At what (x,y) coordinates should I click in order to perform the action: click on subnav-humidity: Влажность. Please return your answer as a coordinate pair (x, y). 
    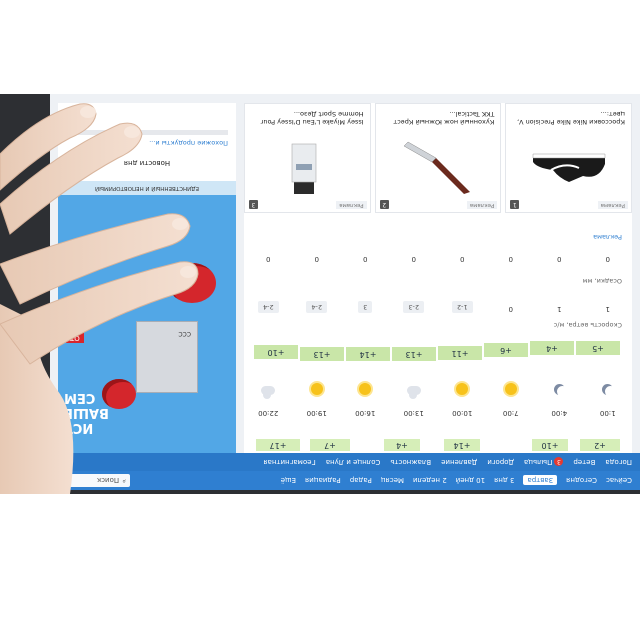
    Looking at the image, I should click on (410, 462).